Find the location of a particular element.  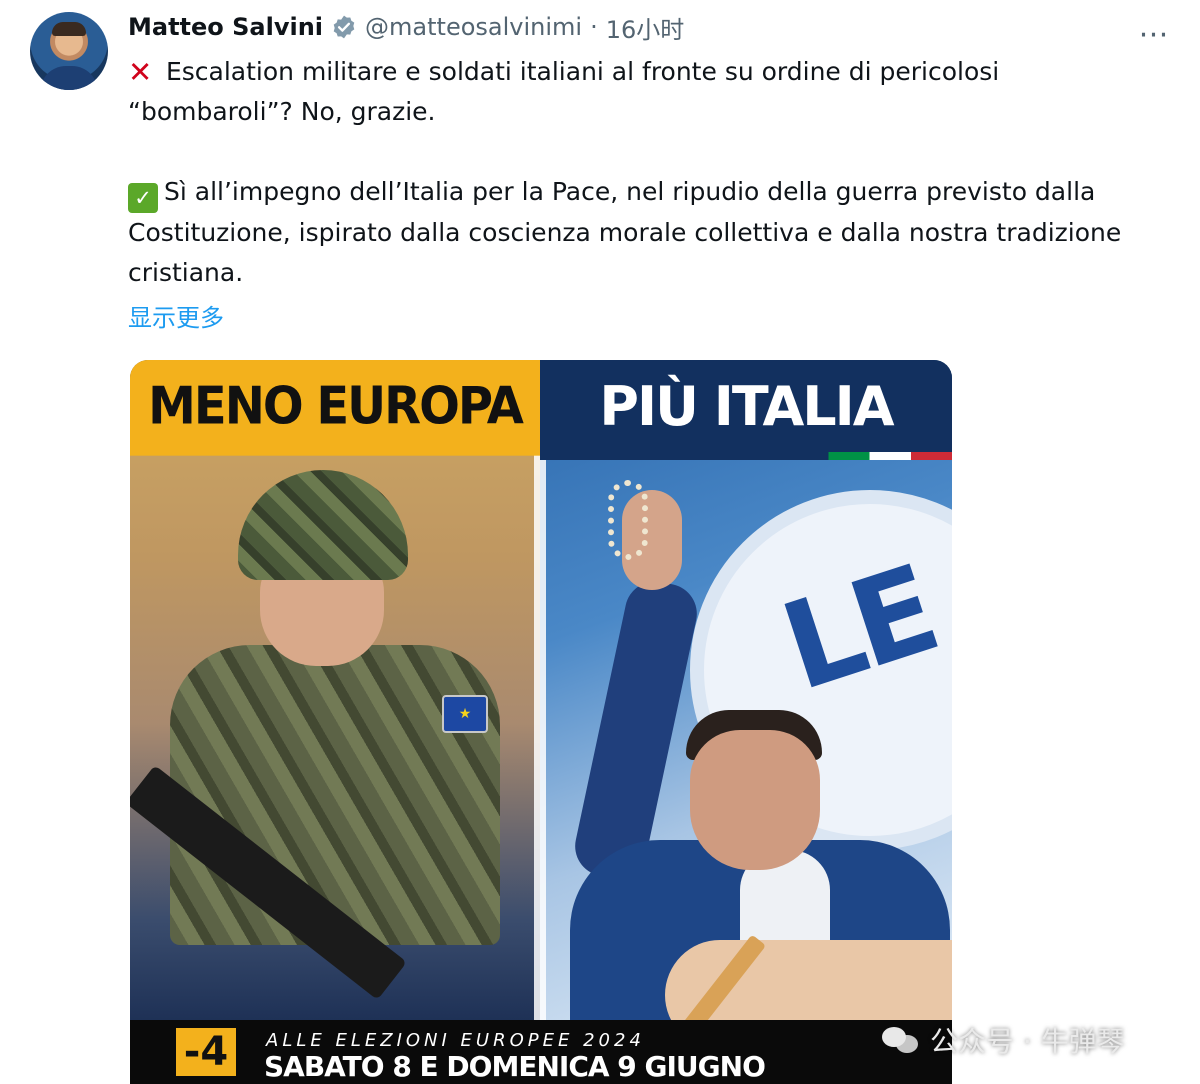

soldier-vest is located at coordinates (335, 795).